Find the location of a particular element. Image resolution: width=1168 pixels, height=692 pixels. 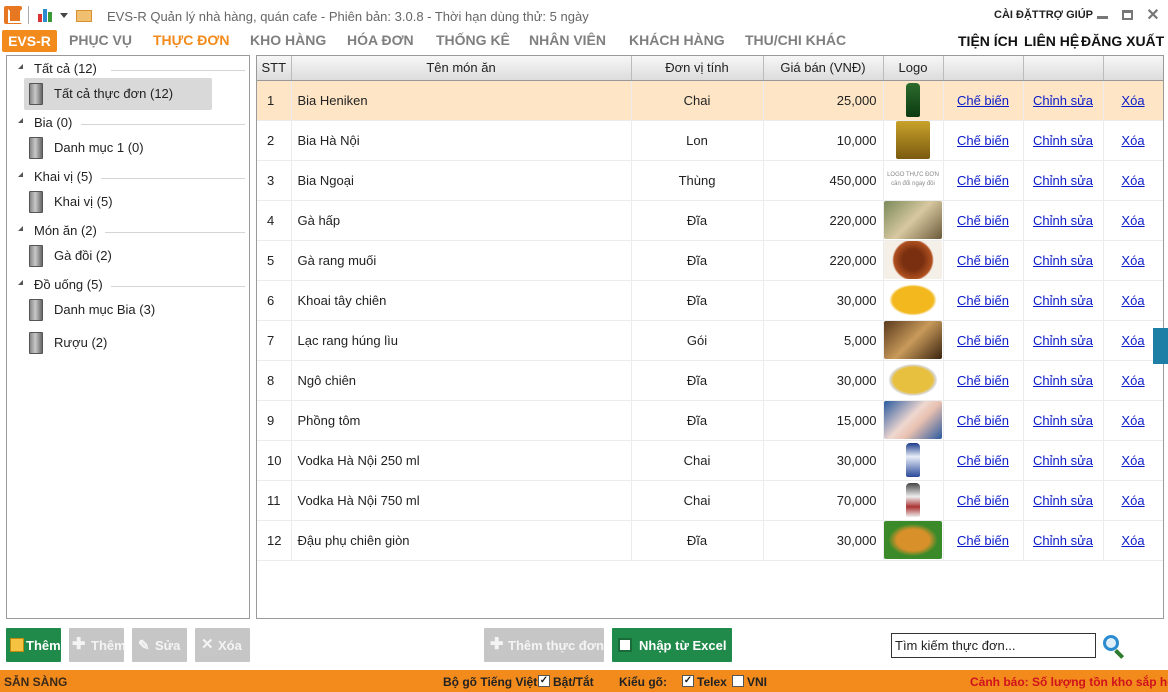

menu-kho-hang: KHO HÀNG is located at coordinates (288, 40).